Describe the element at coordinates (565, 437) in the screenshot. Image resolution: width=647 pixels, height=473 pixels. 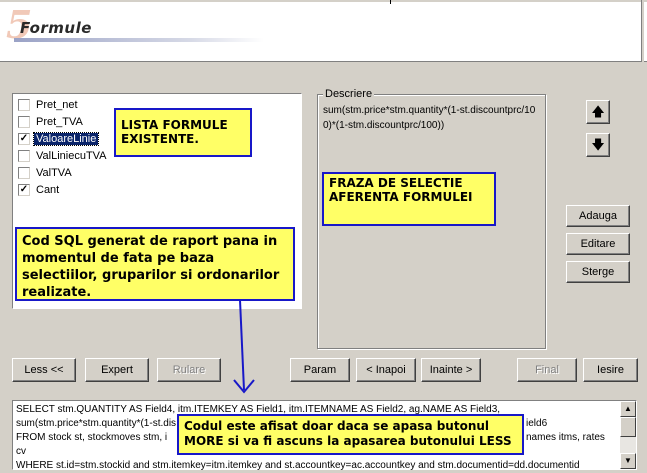
I see `sql-line-fragment: names itms, rates` at that location.